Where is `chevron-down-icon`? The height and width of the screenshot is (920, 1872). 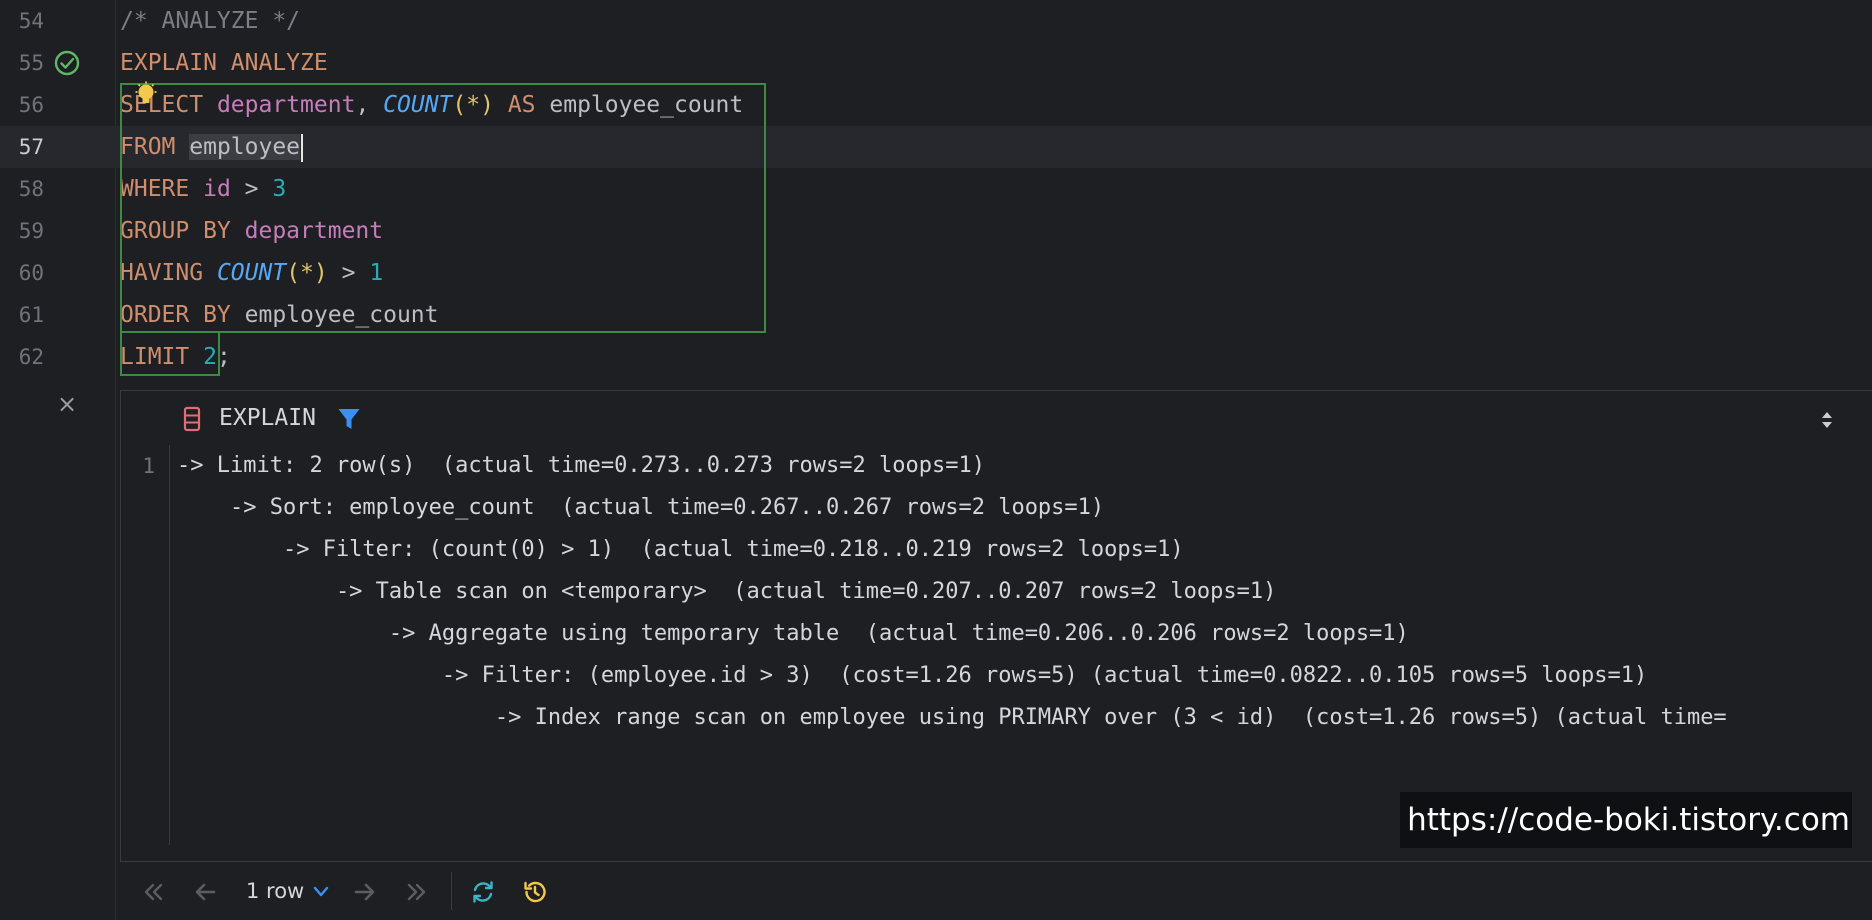
chevron-down-icon is located at coordinates (321, 892).